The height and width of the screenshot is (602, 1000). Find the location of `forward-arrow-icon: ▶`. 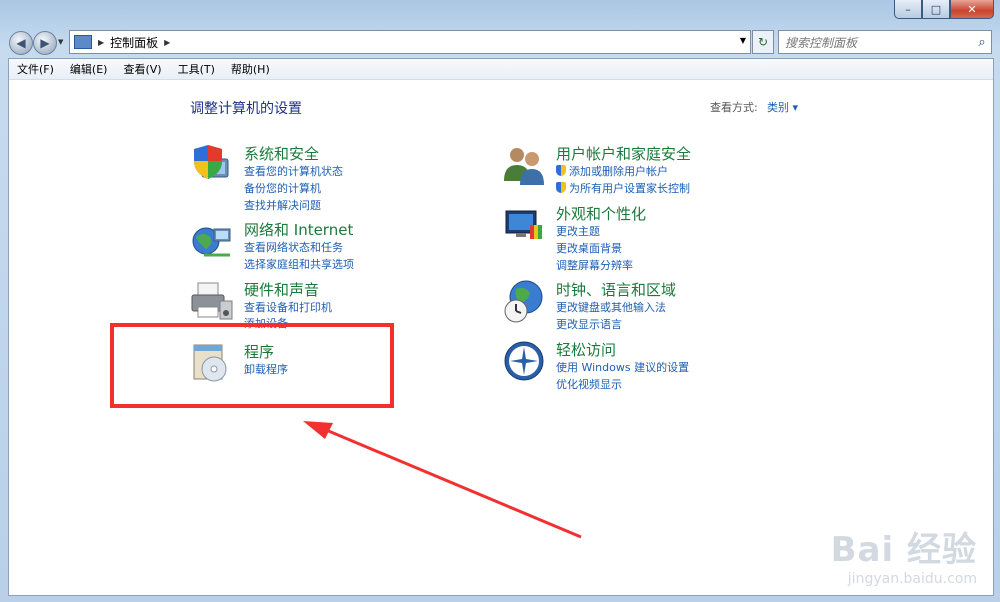

forward-arrow-icon: ▶ is located at coordinates (45, 43).